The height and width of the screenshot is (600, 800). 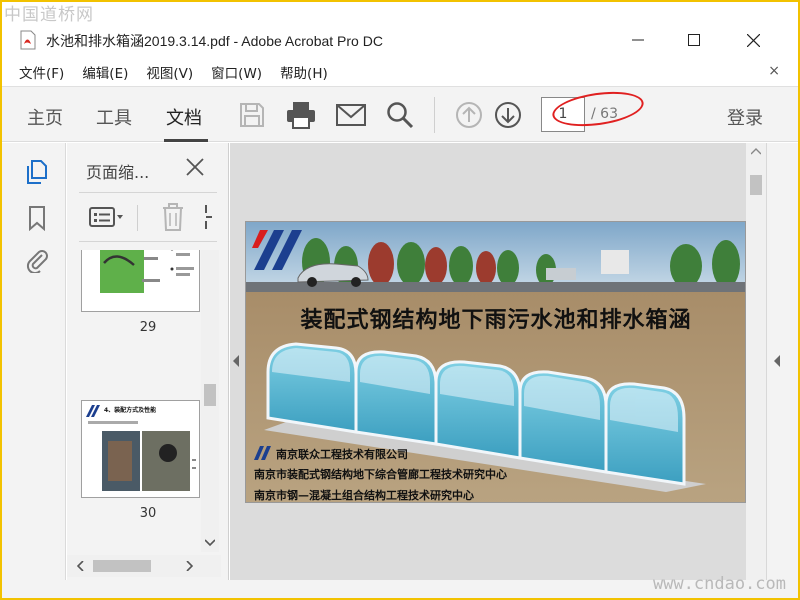 What do you see at coordinates (34, 361) in the screenshot?
I see `navigation-rail` at bounding box center [34, 361].